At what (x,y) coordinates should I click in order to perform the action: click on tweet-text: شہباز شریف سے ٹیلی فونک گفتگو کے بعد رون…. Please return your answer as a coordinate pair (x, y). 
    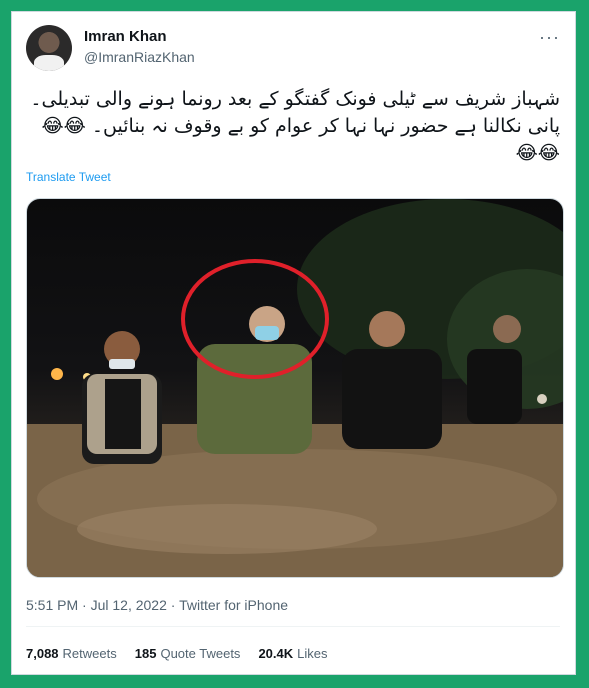
    Looking at the image, I should click on (295, 126).